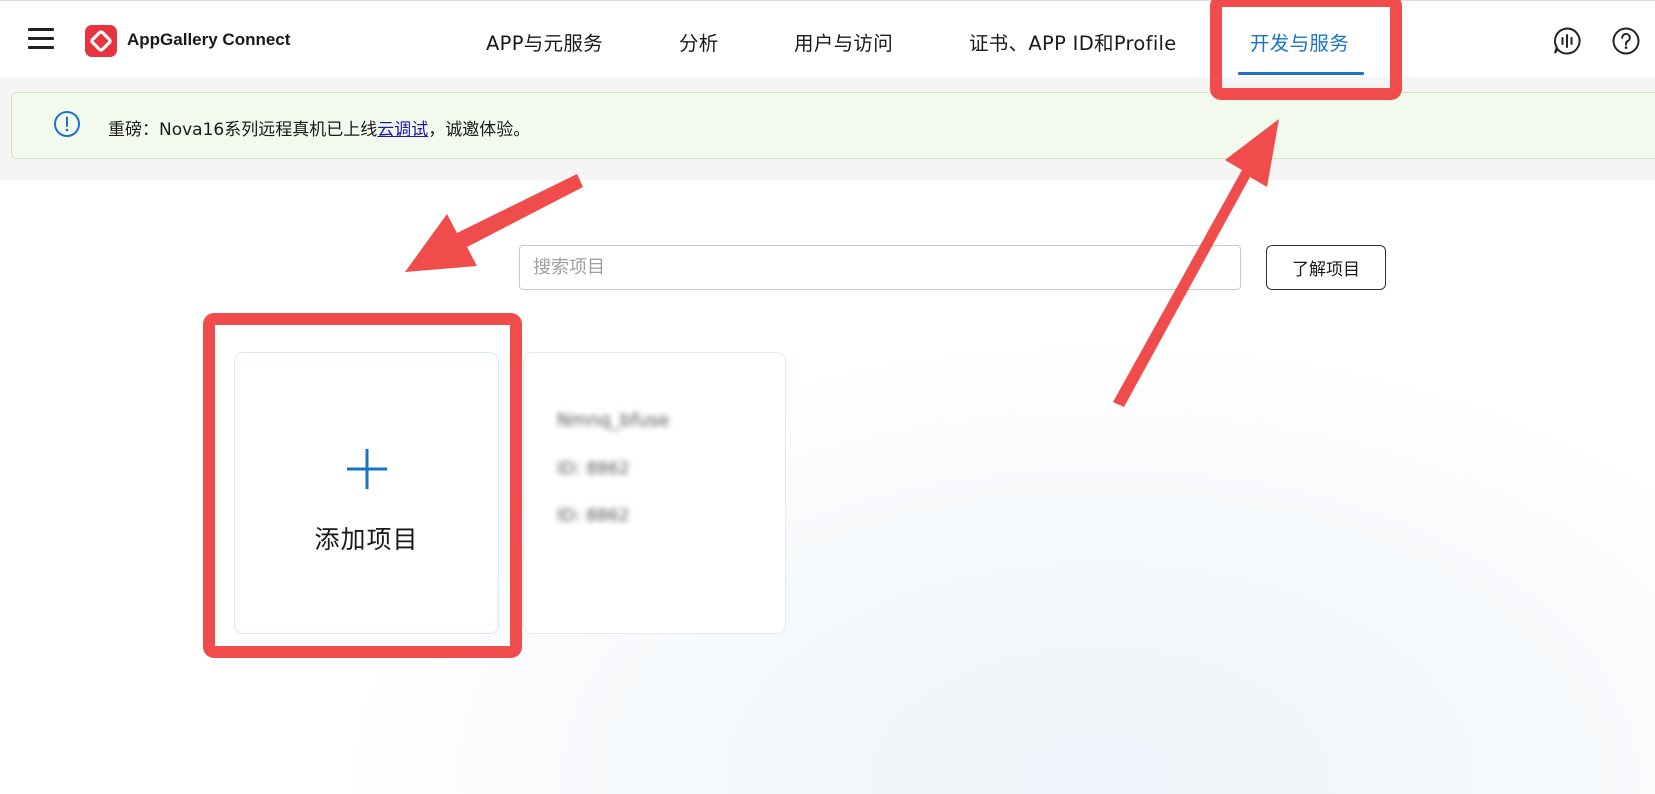 The height and width of the screenshot is (794, 1655). Describe the element at coordinates (1073, 41) in the screenshot. I see `nav-certificates: 证书、APP ID和Profile` at that location.